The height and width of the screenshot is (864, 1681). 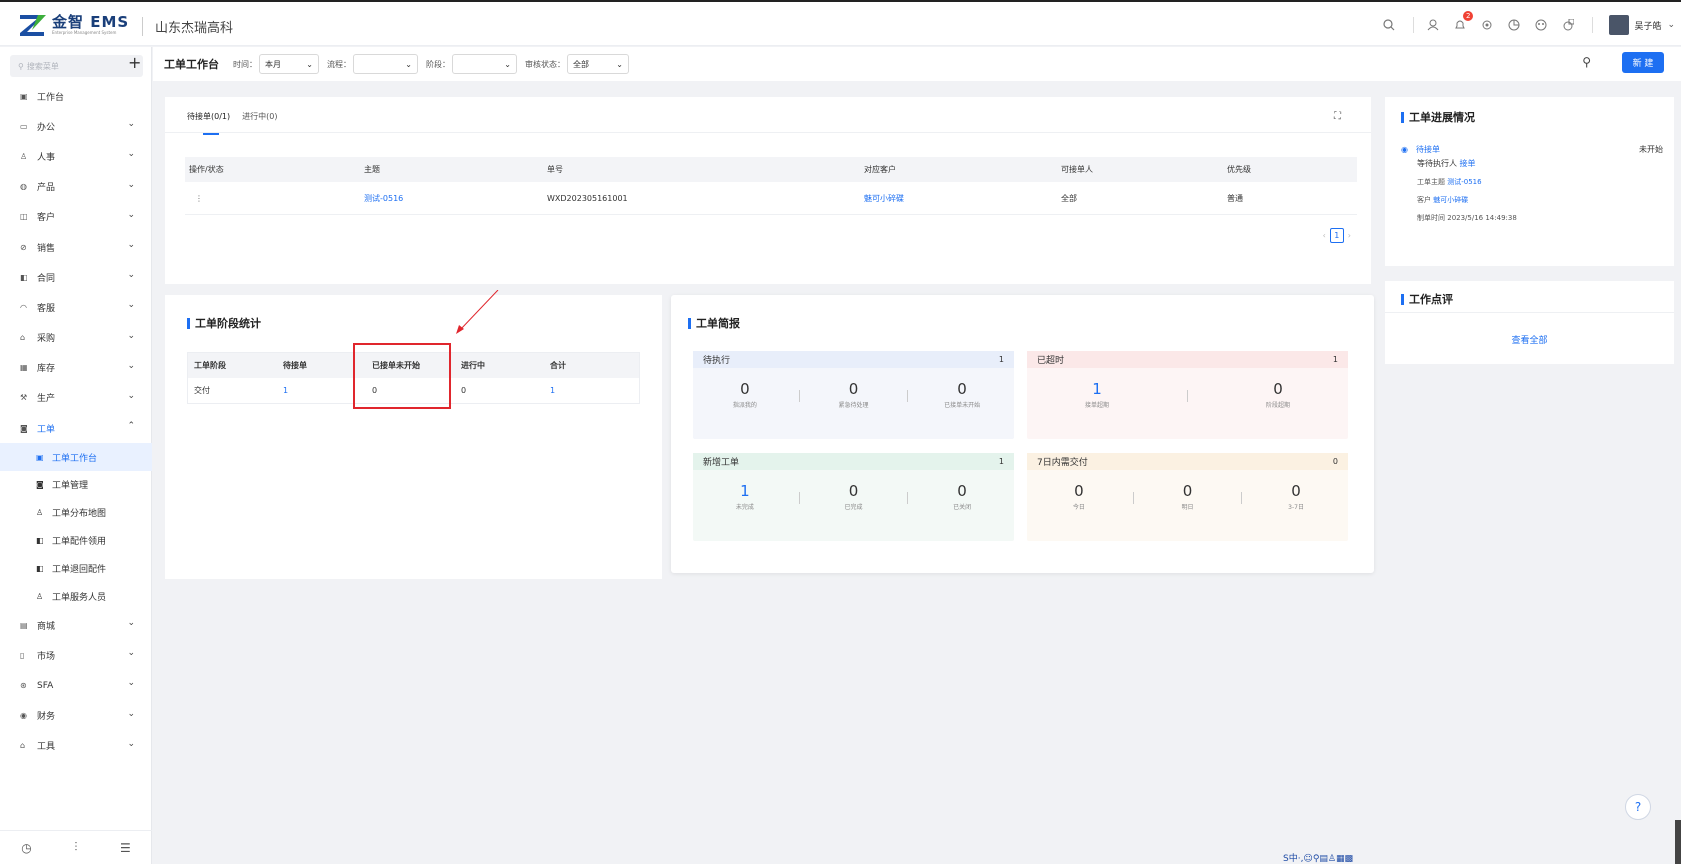 I want to click on time-select: 本月 ⌄, so click(x=289, y=64).